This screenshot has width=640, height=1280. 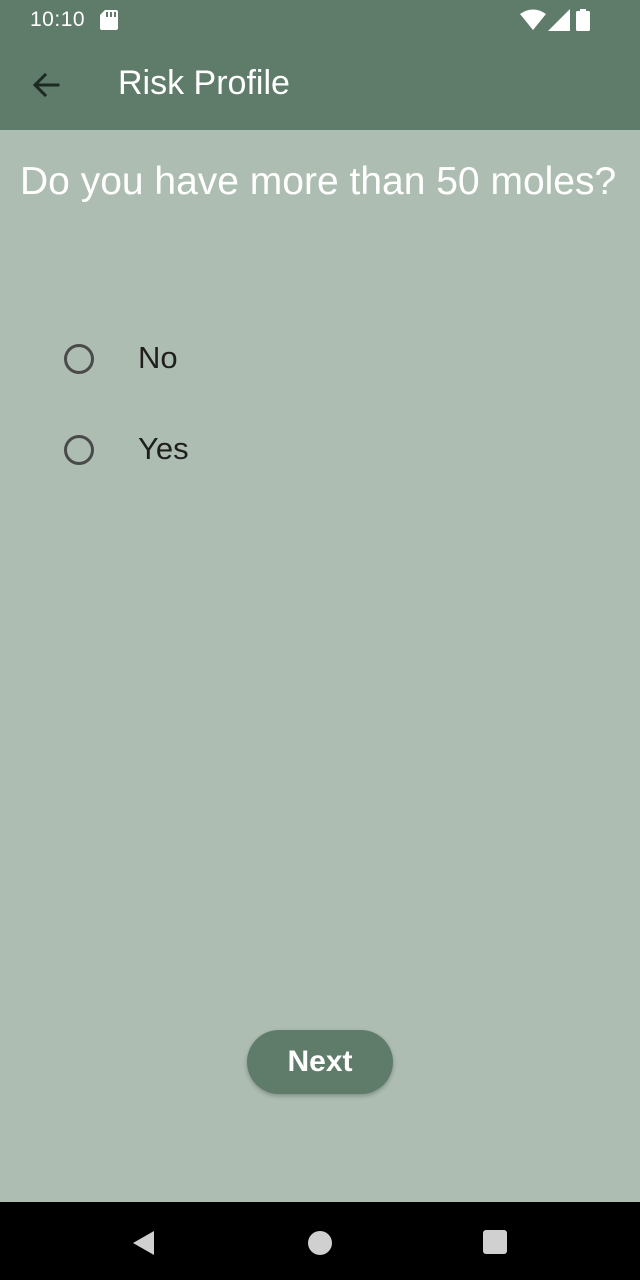 What do you see at coordinates (320, 85) in the screenshot?
I see `app-bar: Risk Profile` at bounding box center [320, 85].